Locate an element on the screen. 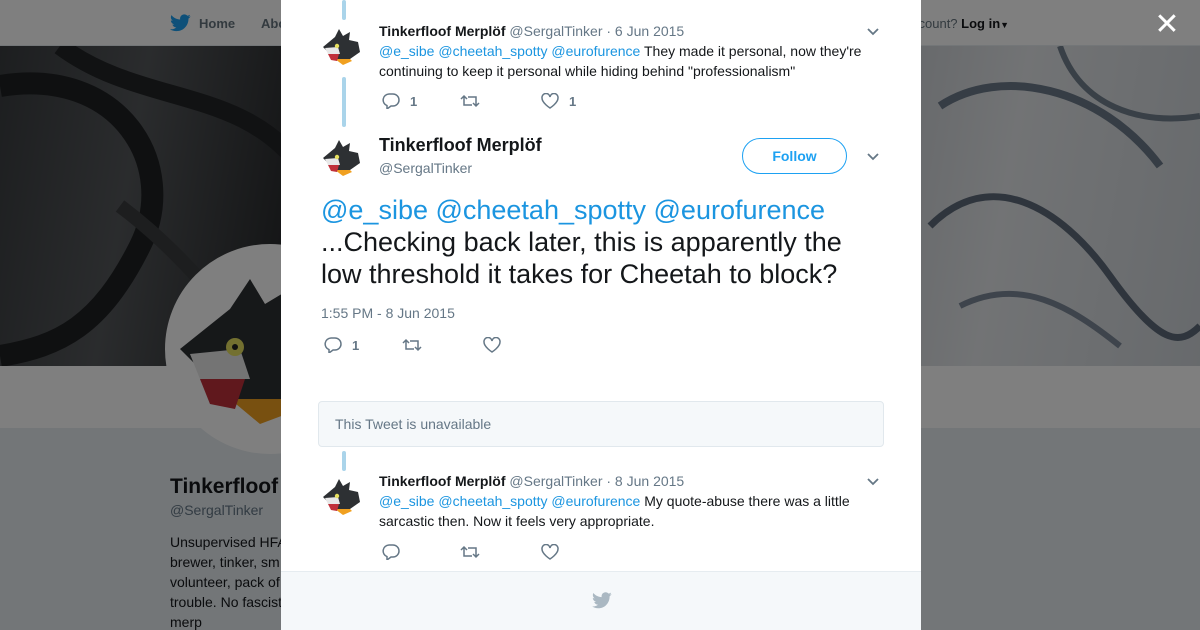 Image resolution: width=1200 pixels, height=630 pixels. unavailable-tweet-notice: This Tweet is unavailable is located at coordinates (601, 424).